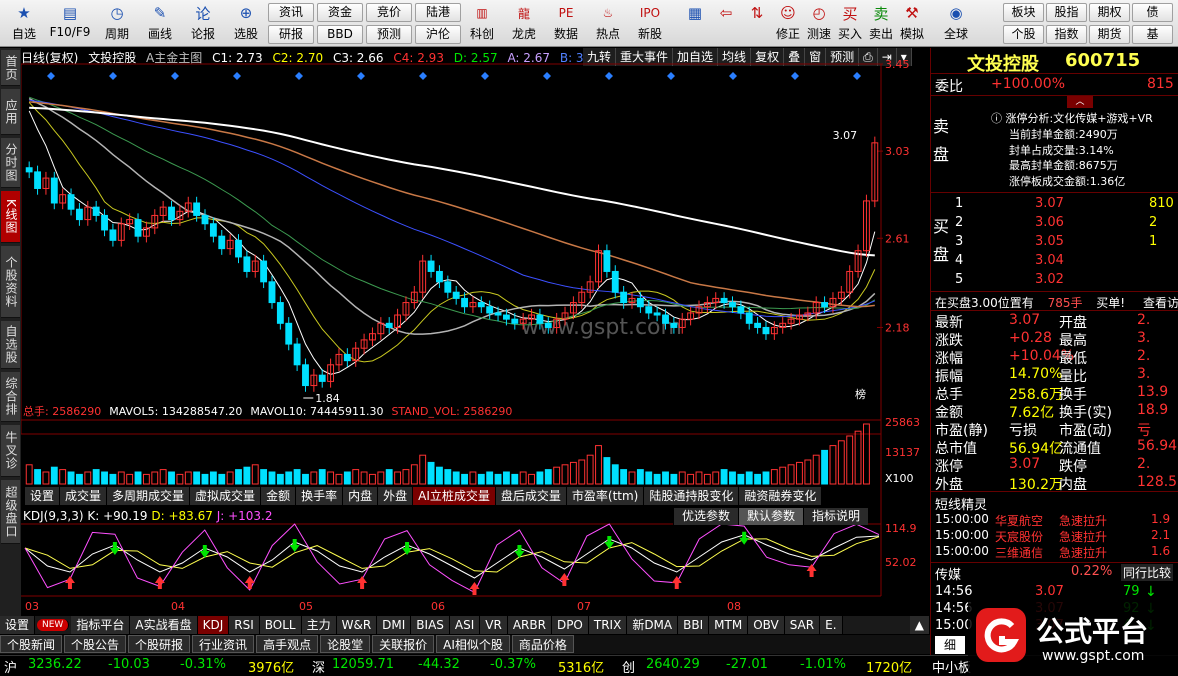 This screenshot has height=676, width=1178. Describe the element at coordinates (10, 451) in the screenshot. I see `left-tab-7: 牛叉诊股` at that location.